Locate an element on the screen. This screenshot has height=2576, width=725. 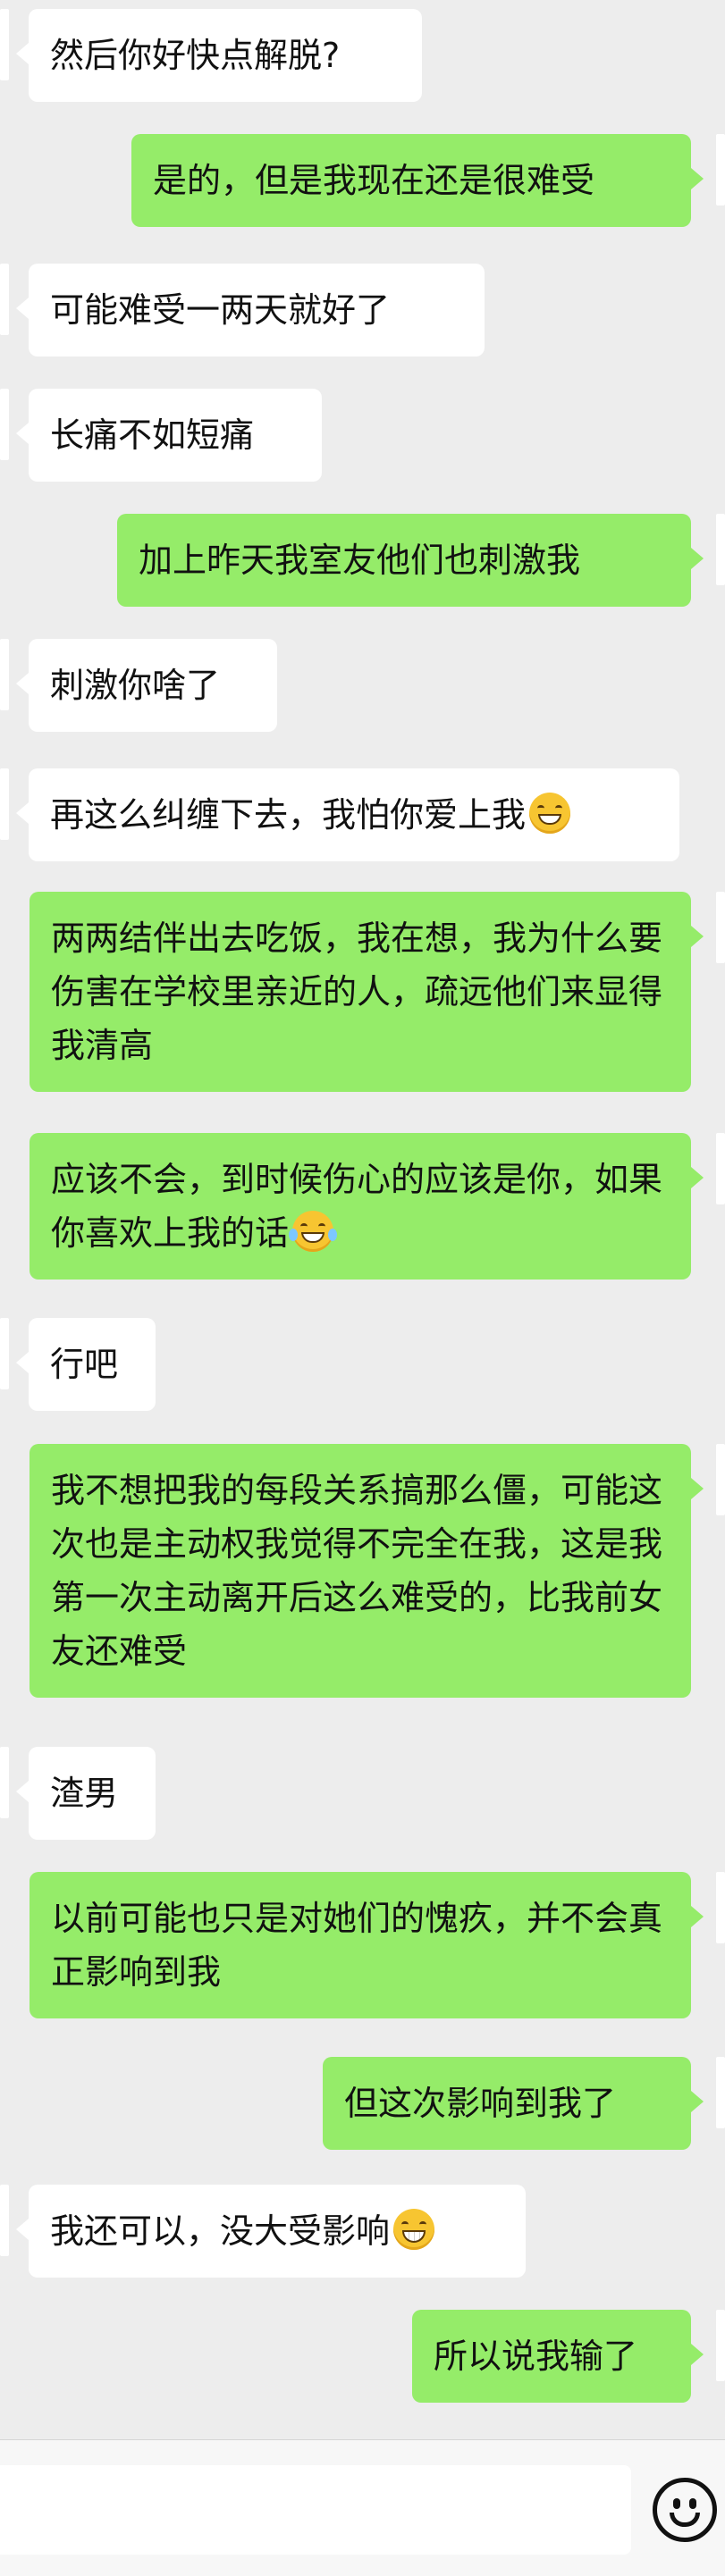
message-text: 然后你好快点解脱? is located at coordinates (195, 55).